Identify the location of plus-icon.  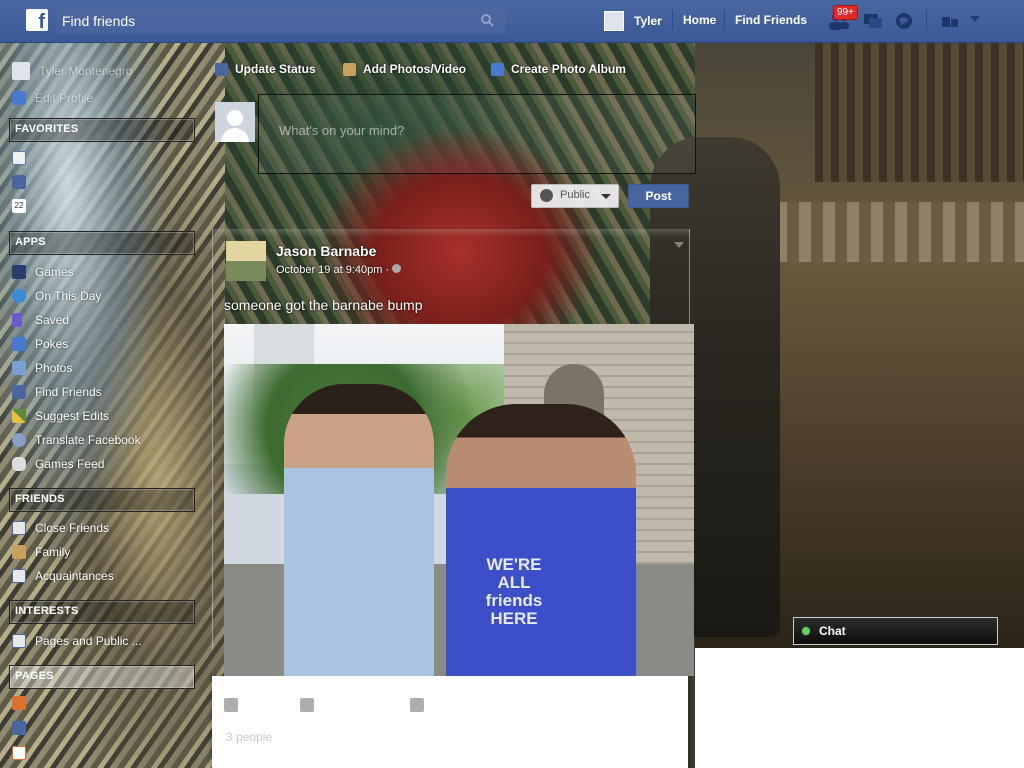
(19, 753).